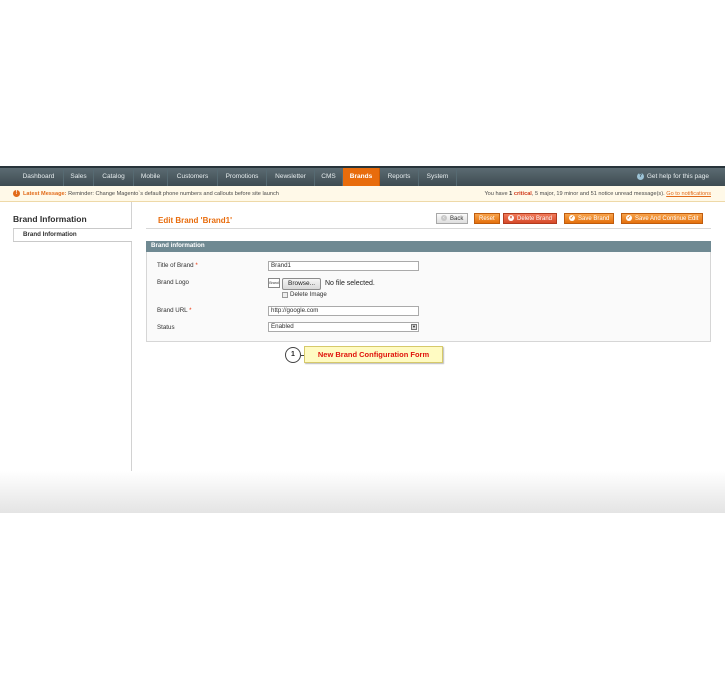  I want to click on notifications-link: Go to notifications, so click(688, 194).